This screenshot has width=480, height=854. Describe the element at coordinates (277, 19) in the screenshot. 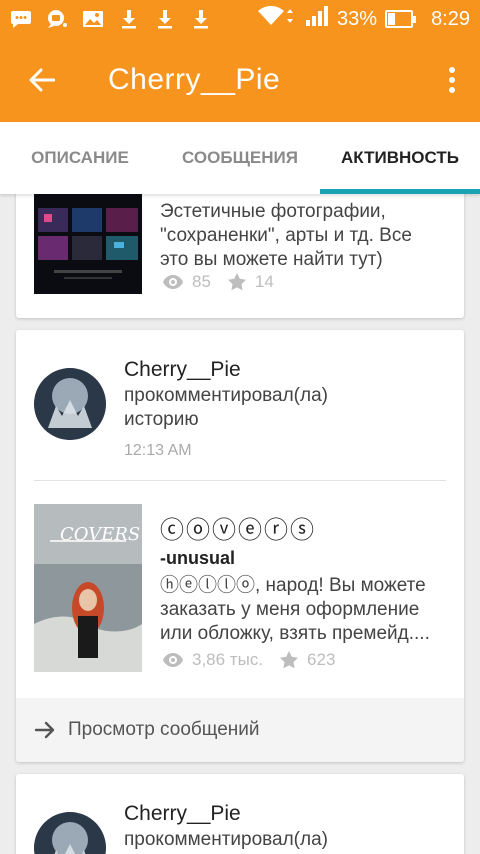

I see `wifi-icon` at that location.